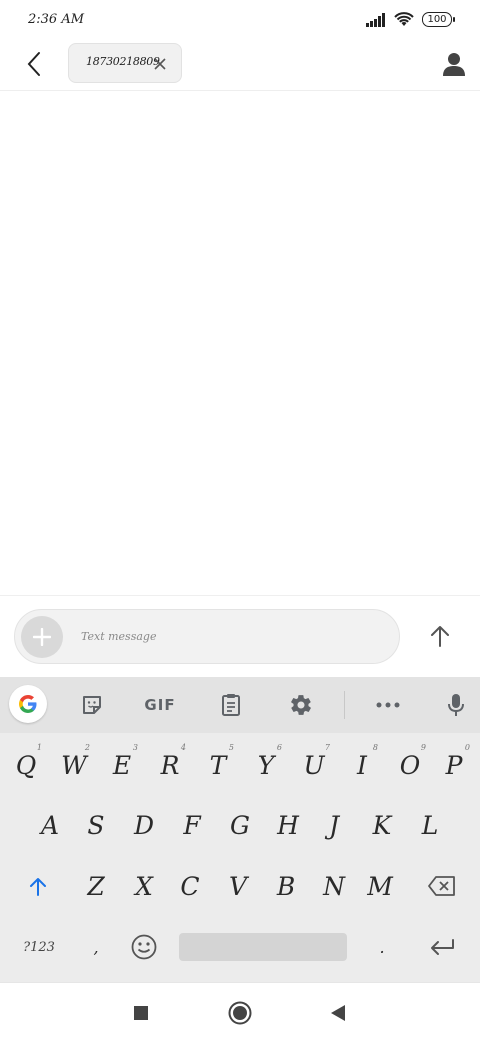  I want to click on microphone-icon, so click(456, 705).